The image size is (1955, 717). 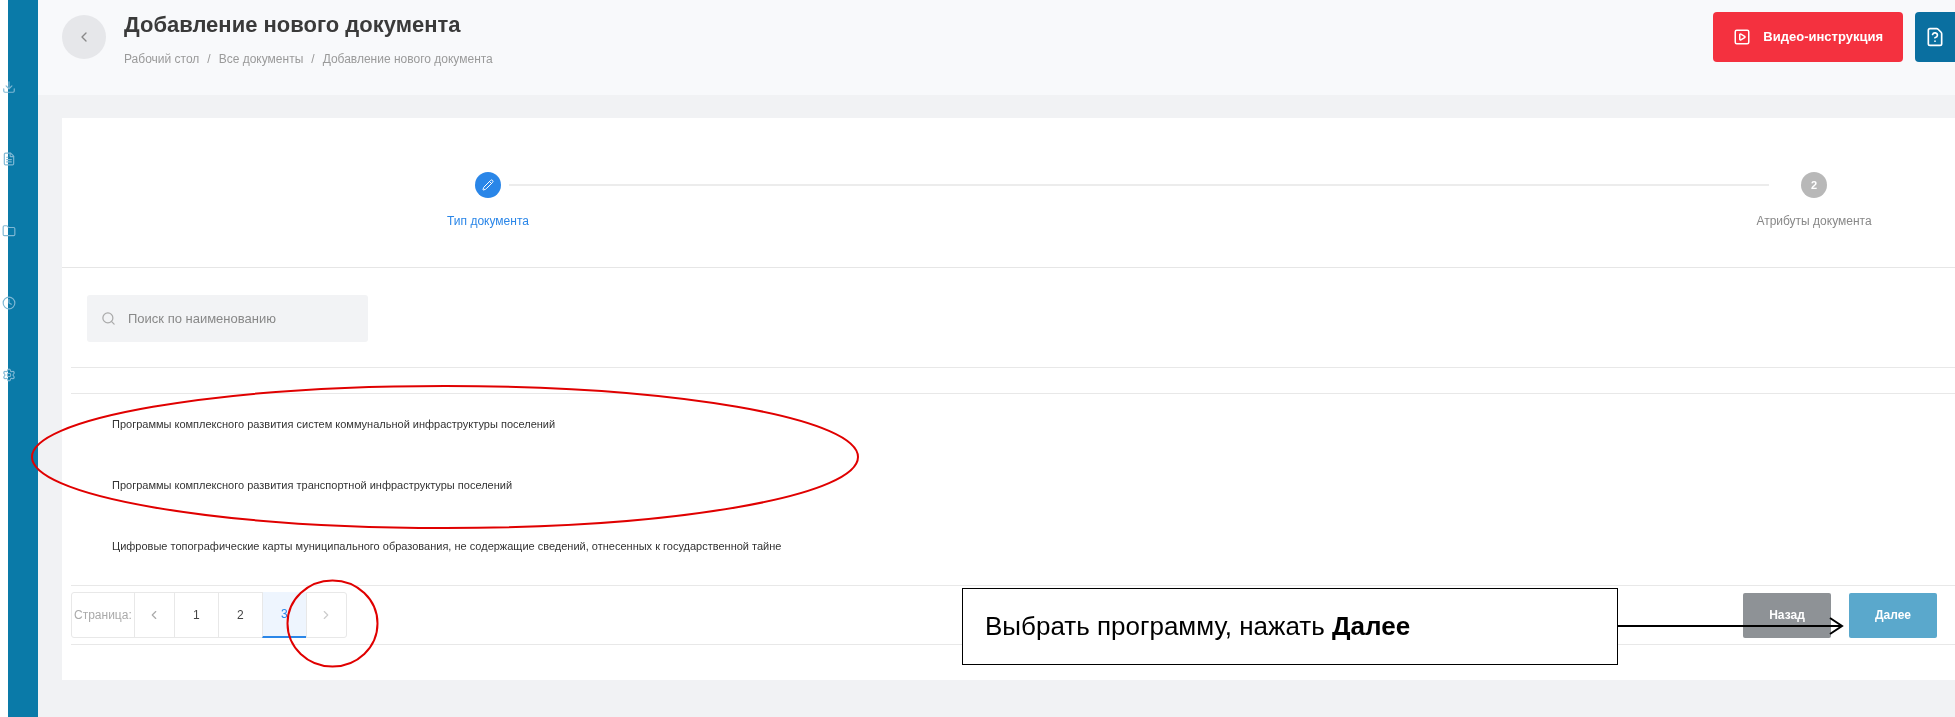 I want to click on help-button, so click(x=1935, y=37).